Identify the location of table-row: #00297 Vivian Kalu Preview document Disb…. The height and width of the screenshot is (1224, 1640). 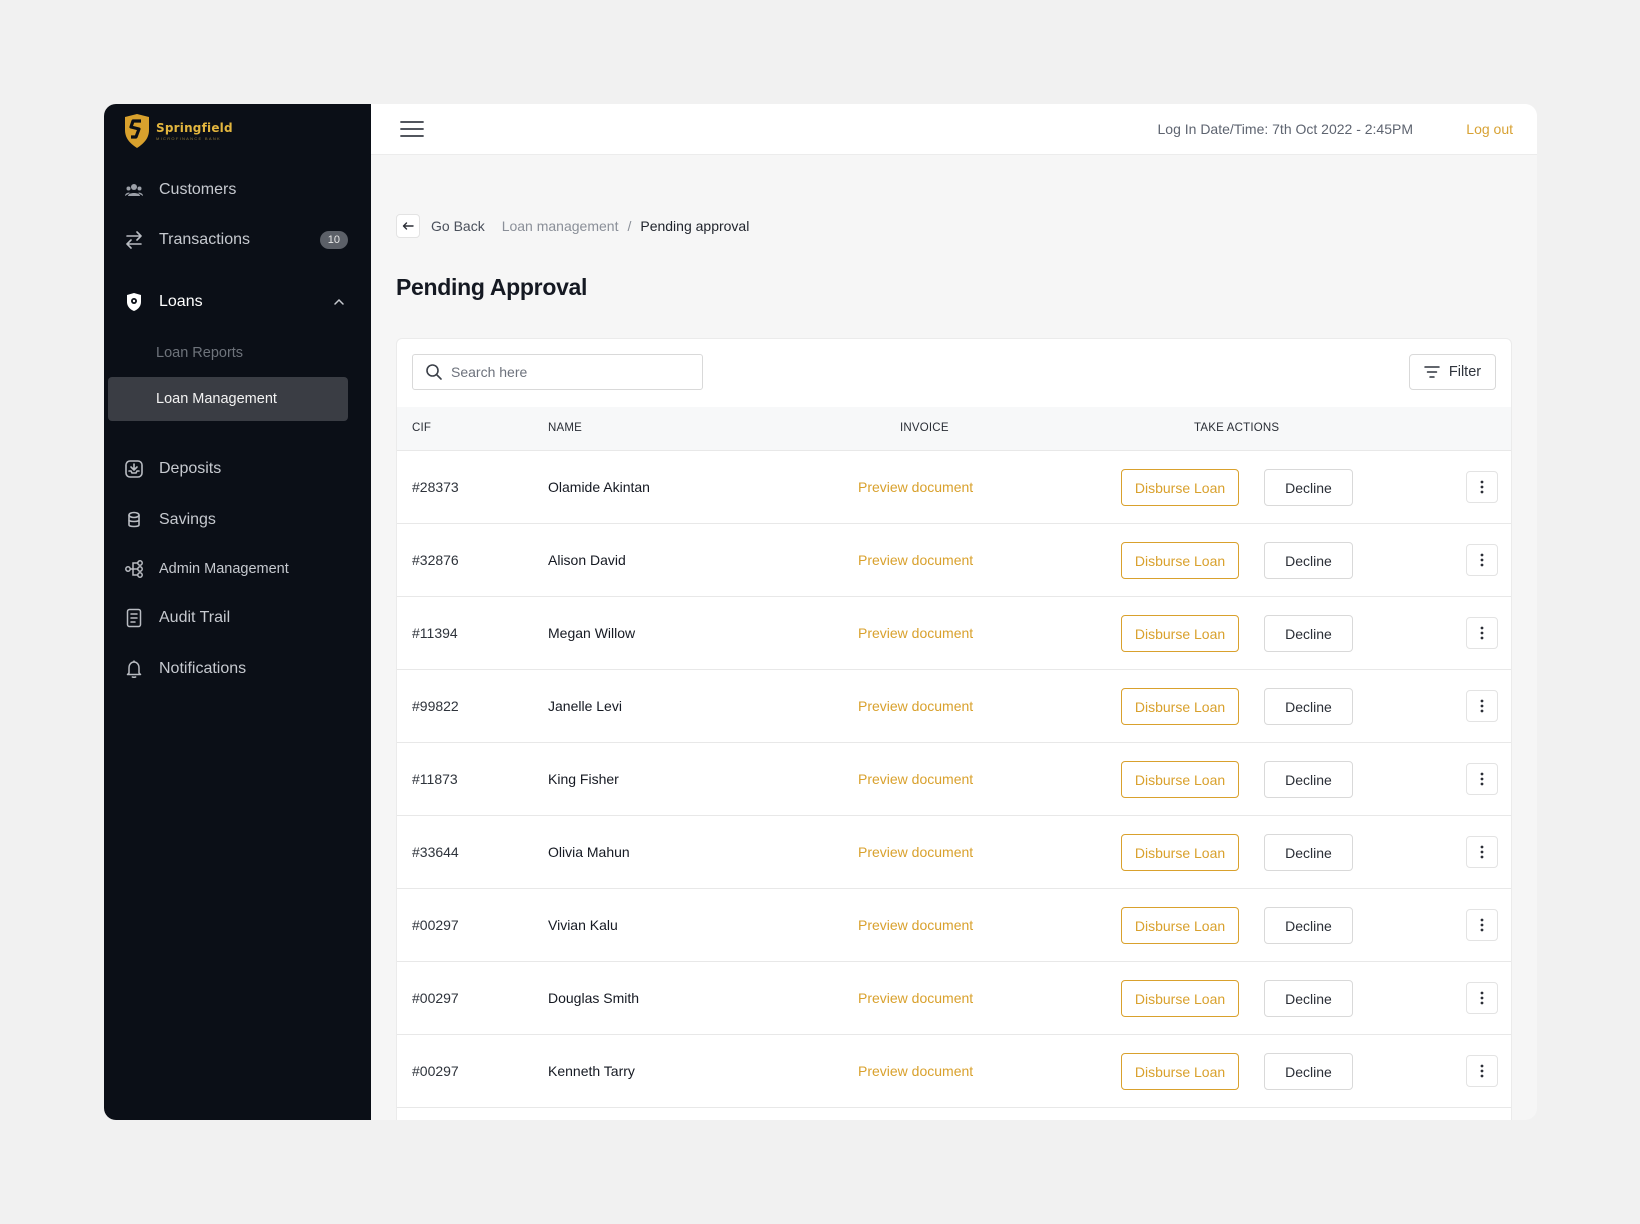
(954, 925).